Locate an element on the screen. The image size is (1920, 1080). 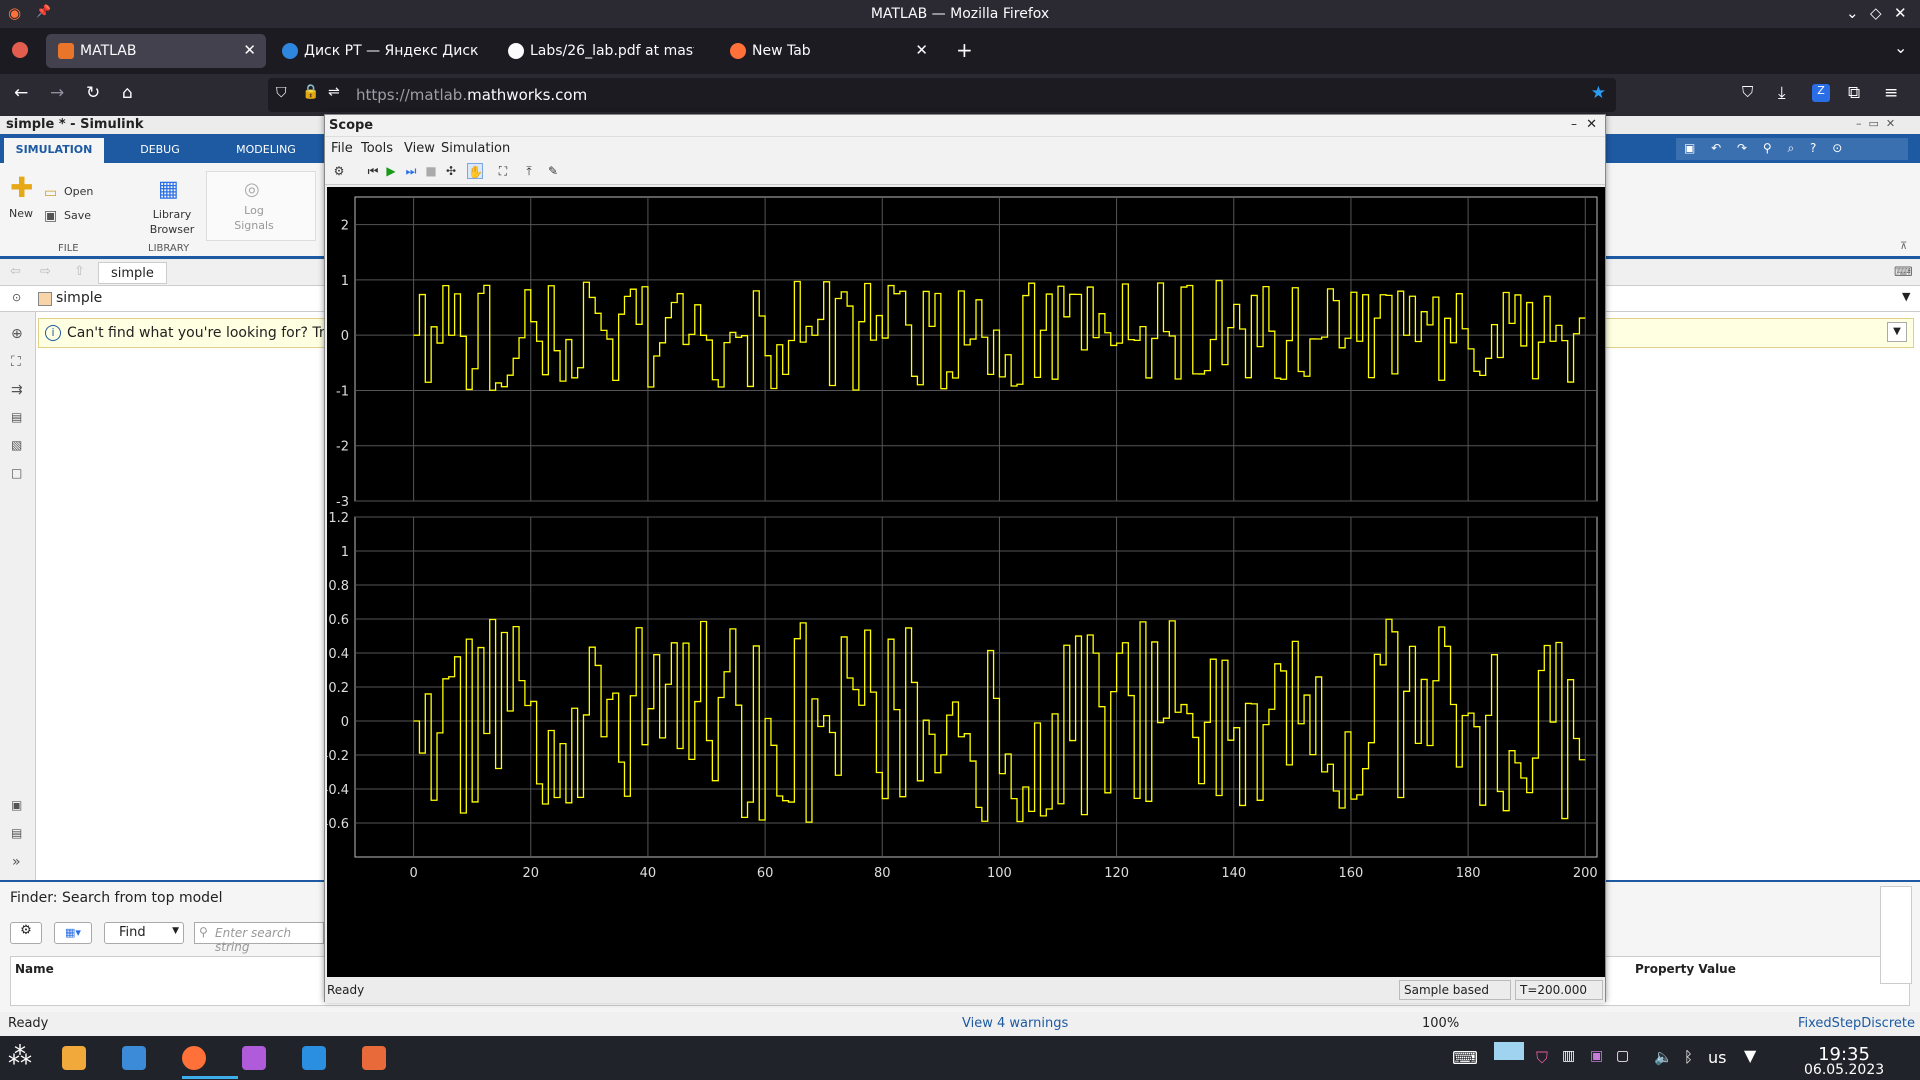
app-launcher-icon: ⁂ is located at coordinates (20, 1056).